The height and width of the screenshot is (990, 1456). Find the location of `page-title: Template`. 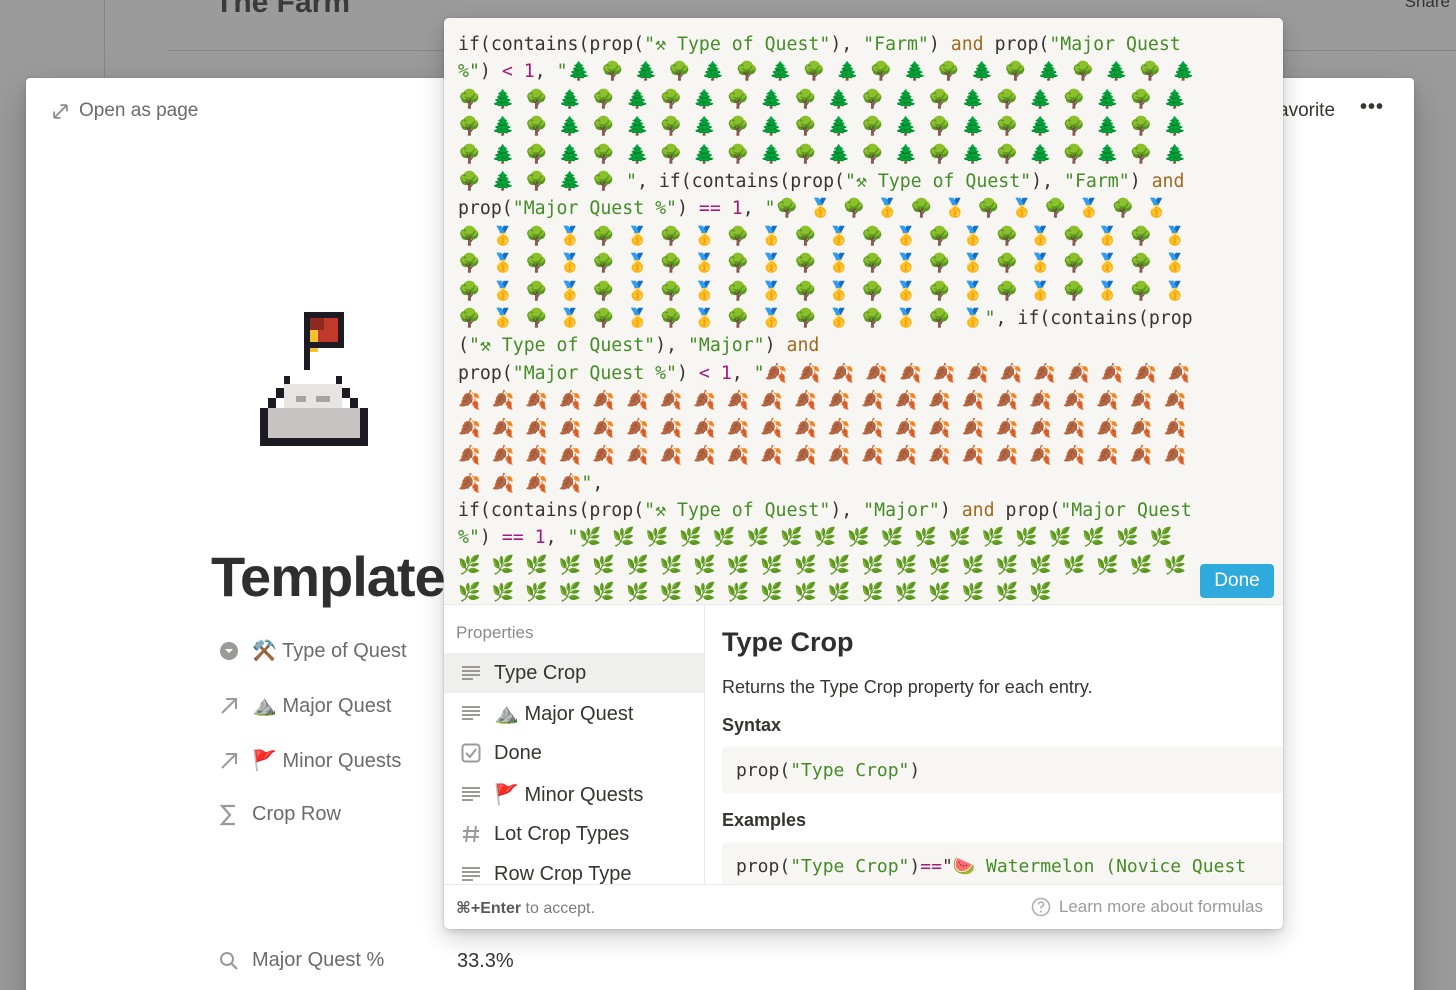

page-title: Template is located at coordinates (328, 576).